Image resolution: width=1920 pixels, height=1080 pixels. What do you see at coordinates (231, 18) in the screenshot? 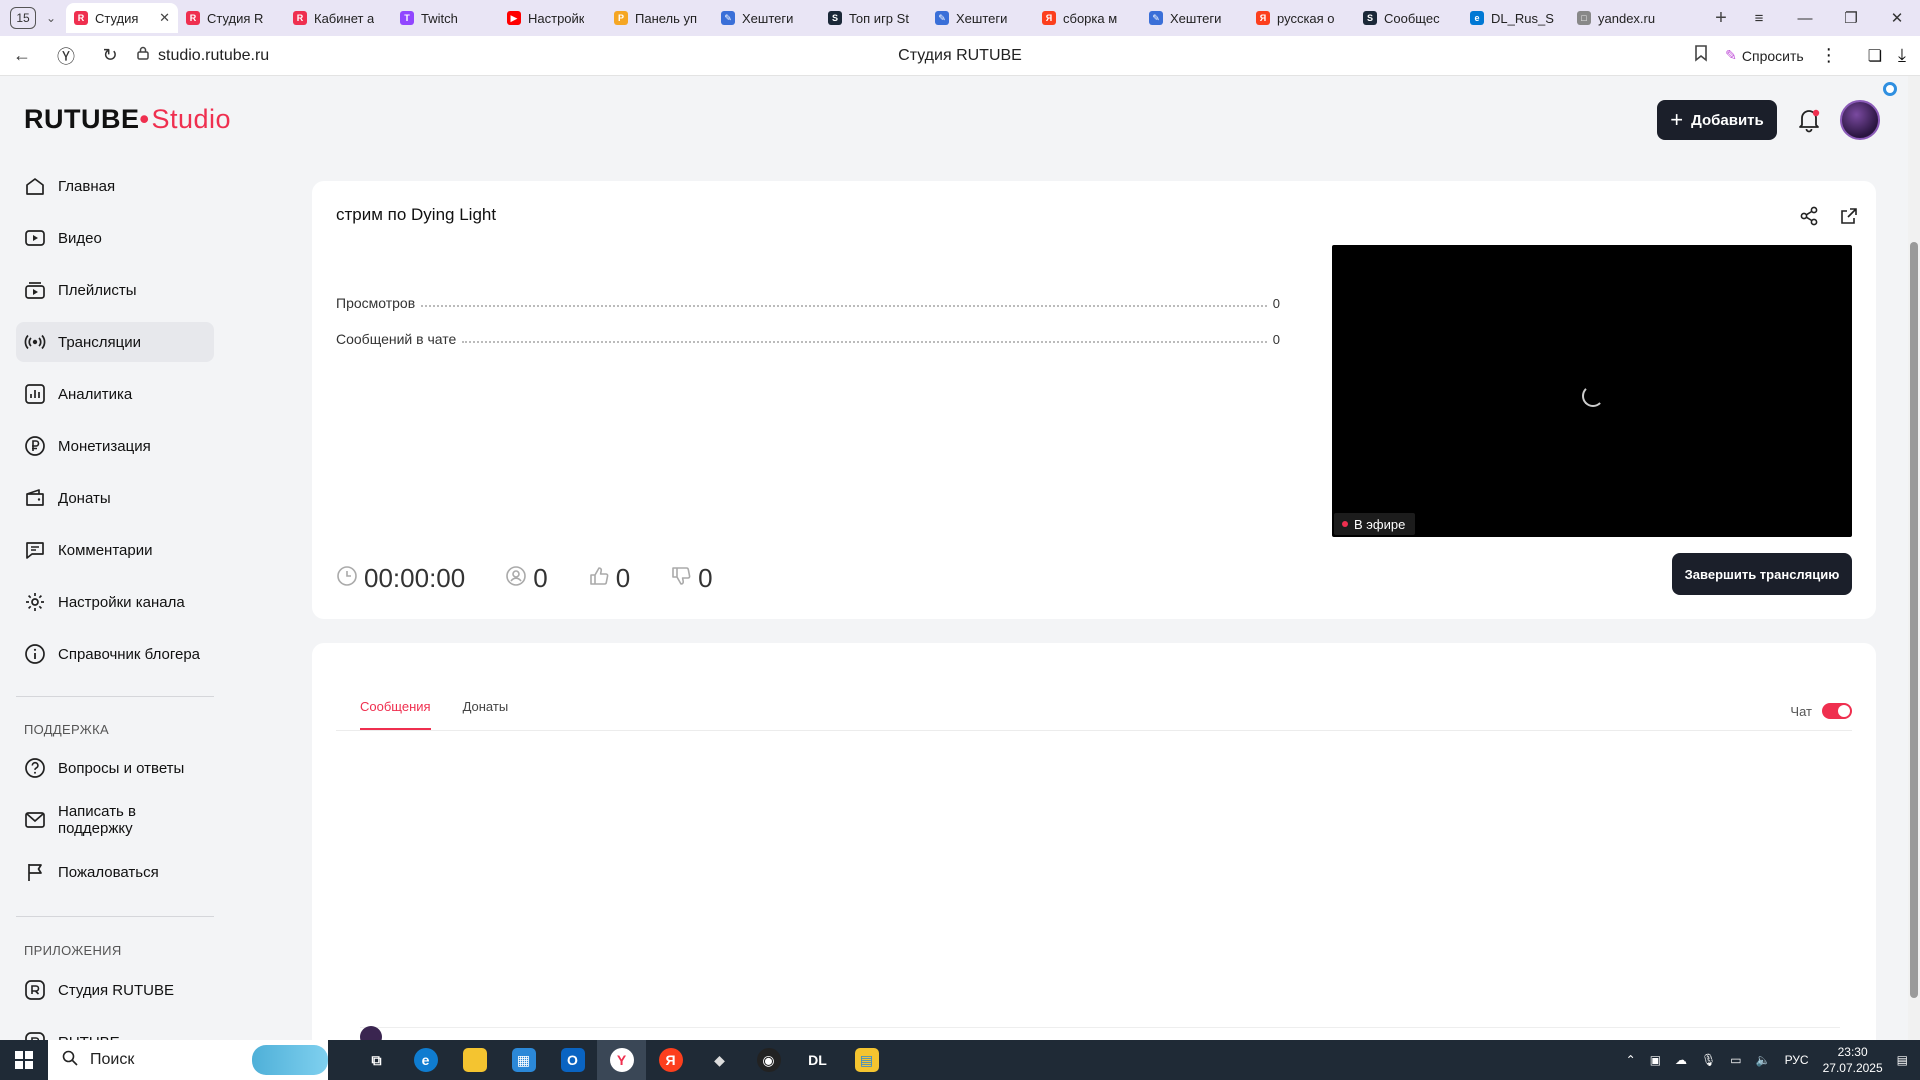
I see `browser-tab: R Студия R` at bounding box center [231, 18].